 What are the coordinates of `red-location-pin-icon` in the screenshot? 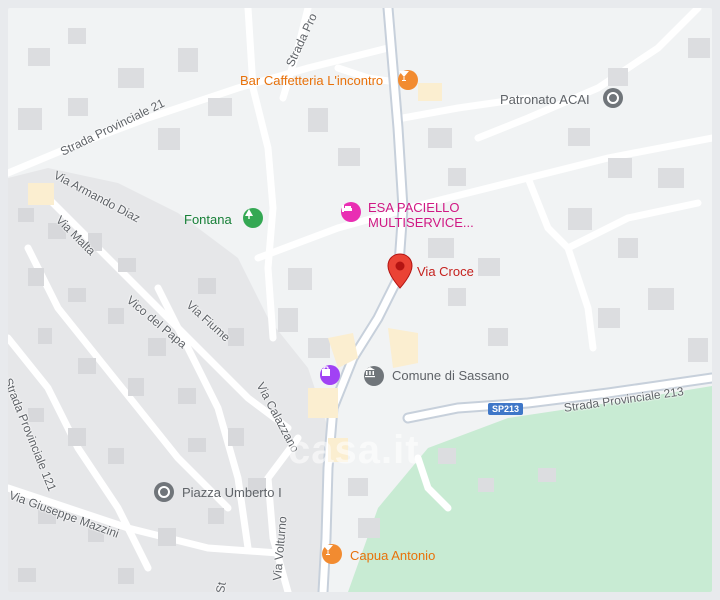 It's located at (400, 271).